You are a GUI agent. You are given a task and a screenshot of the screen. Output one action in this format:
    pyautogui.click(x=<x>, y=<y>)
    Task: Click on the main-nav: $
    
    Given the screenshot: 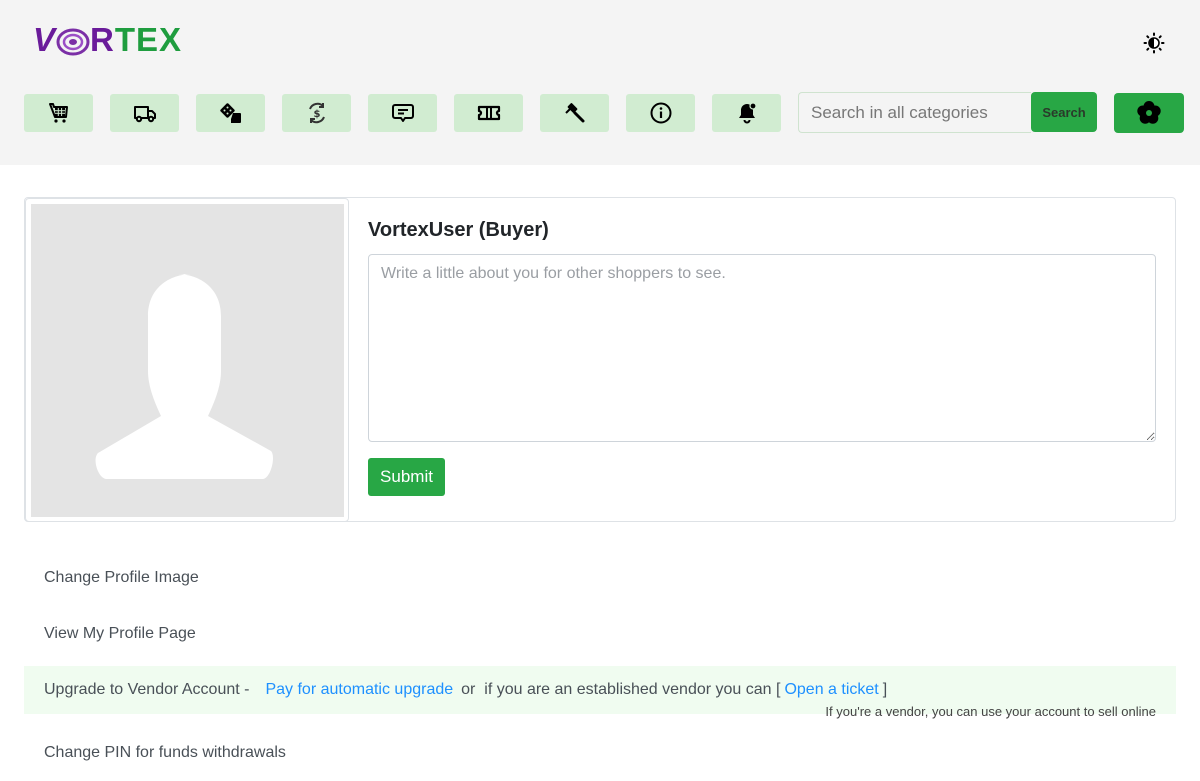 What is the action you would take?
    pyautogui.click(x=402, y=113)
    